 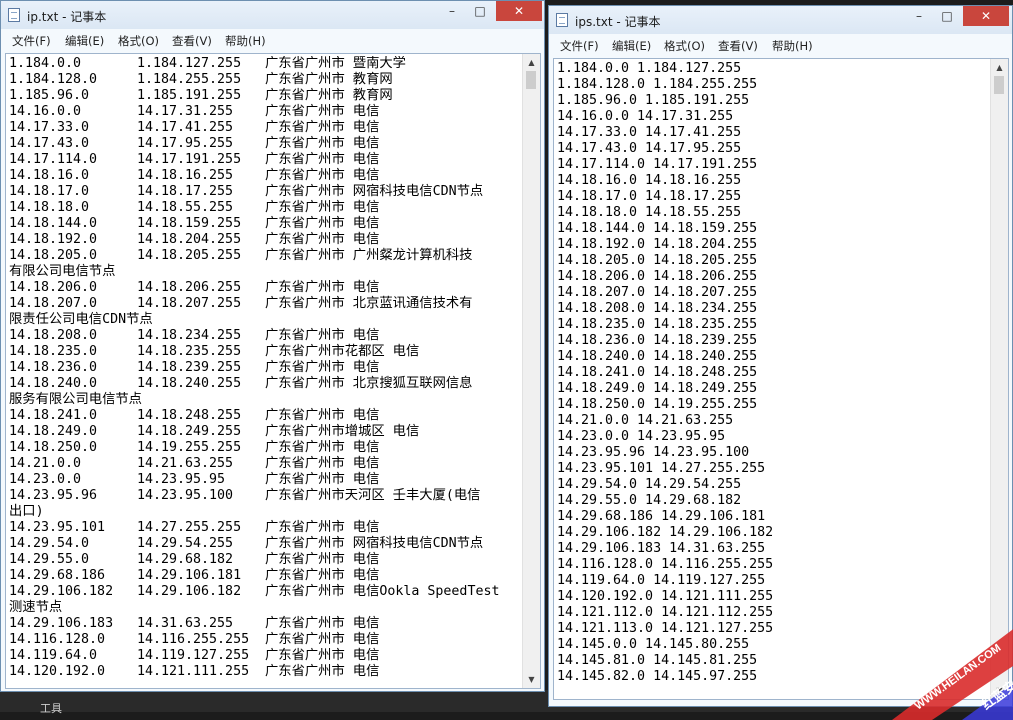 I want to click on text-line: 测速节点, so click(x=265, y=608).